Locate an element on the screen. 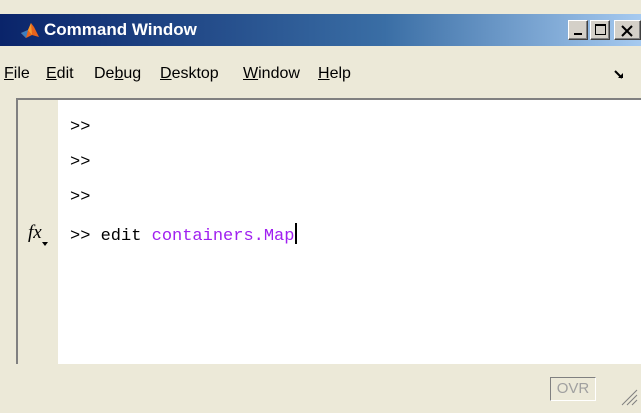 Image resolution: width=641 pixels, height=413 pixels. close-icon is located at coordinates (627, 31).